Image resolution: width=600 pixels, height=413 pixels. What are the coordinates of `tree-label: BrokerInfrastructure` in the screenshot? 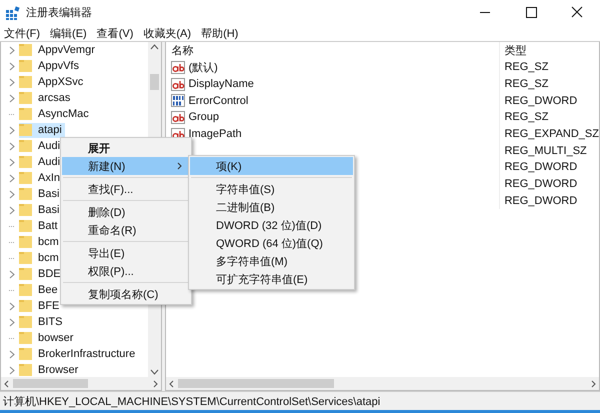 It's located at (87, 354).